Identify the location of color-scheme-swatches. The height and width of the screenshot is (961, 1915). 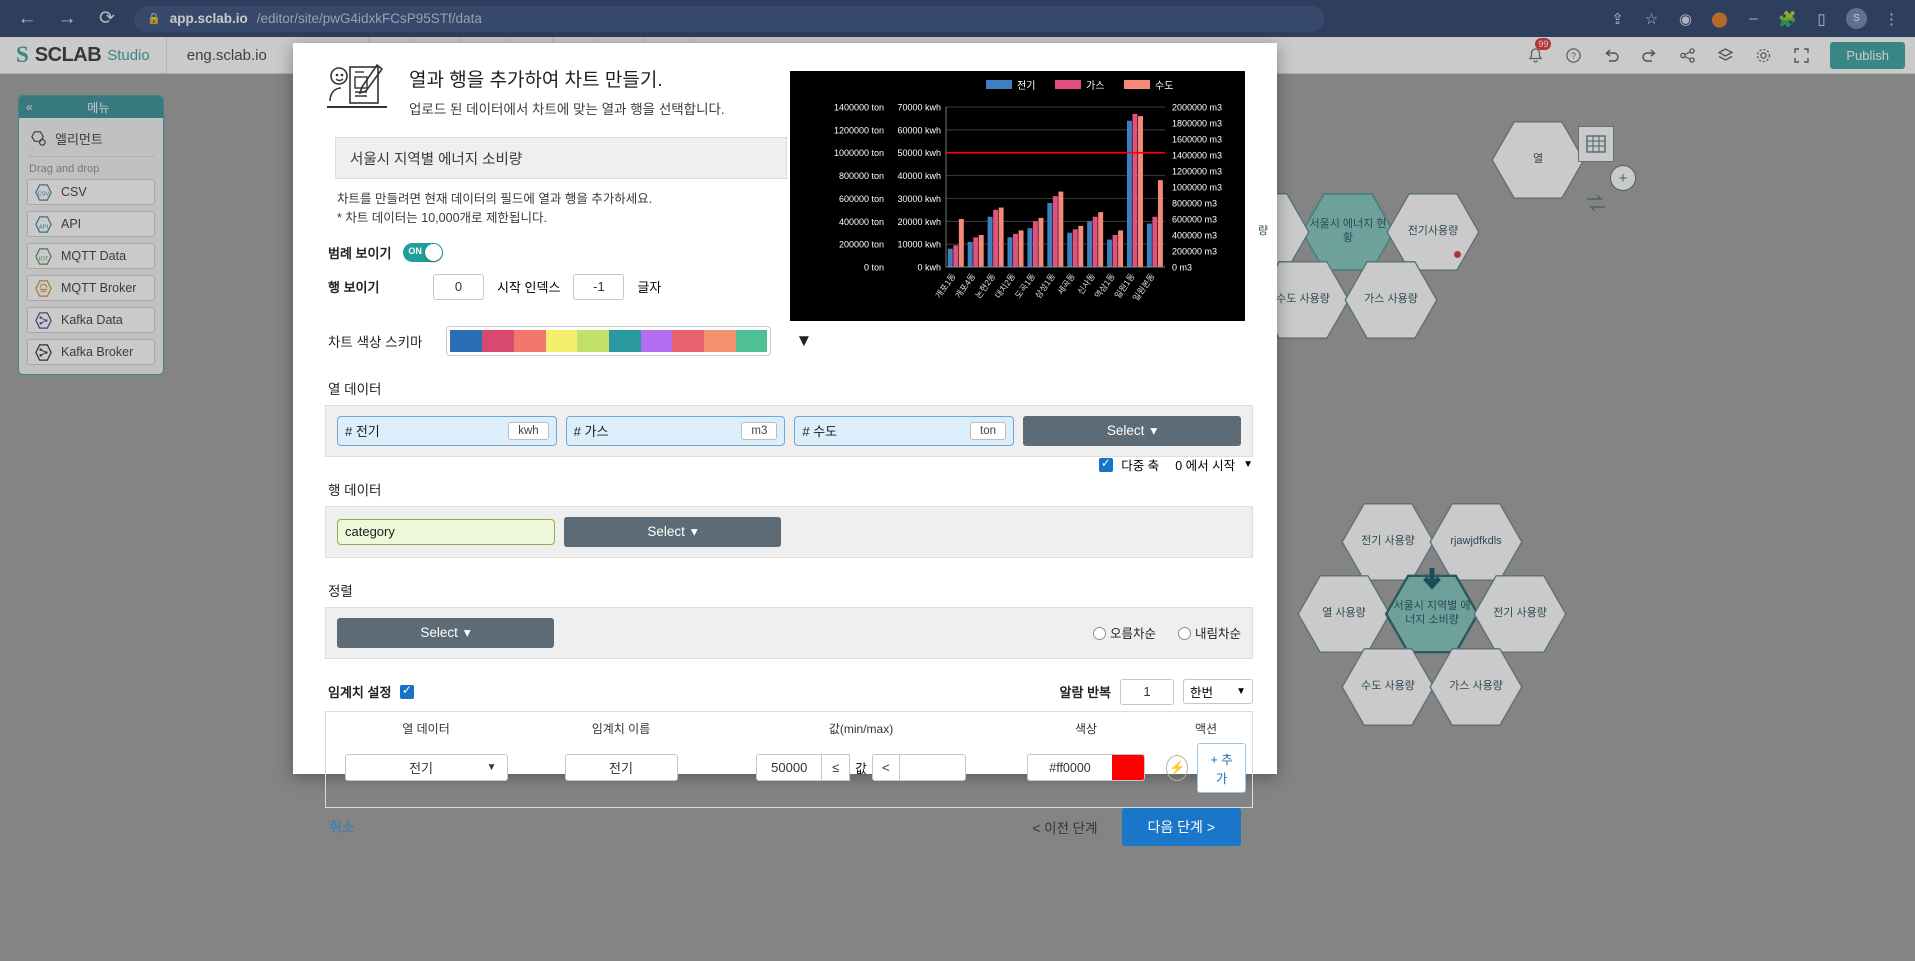
(609, 340).